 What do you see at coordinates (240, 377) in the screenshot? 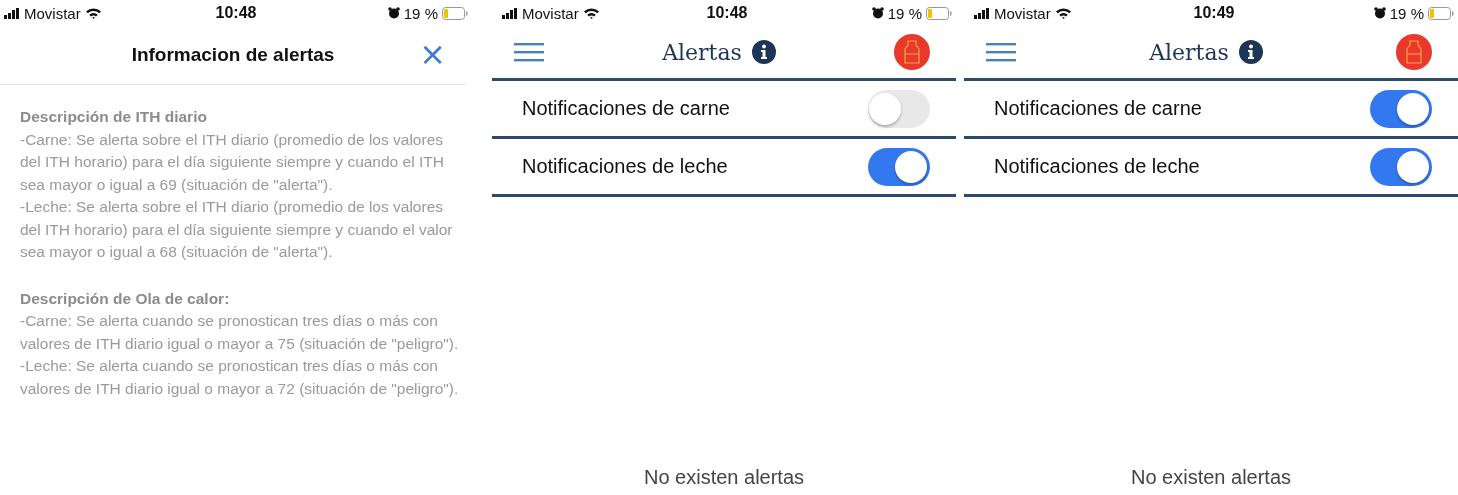
I see `description-text: -Leche: Se alerta cuando se pronostican tres días o más con valores de ITH diario igual o mayor a 72 (situación de "peligro").` at bounding box center [240, 377].